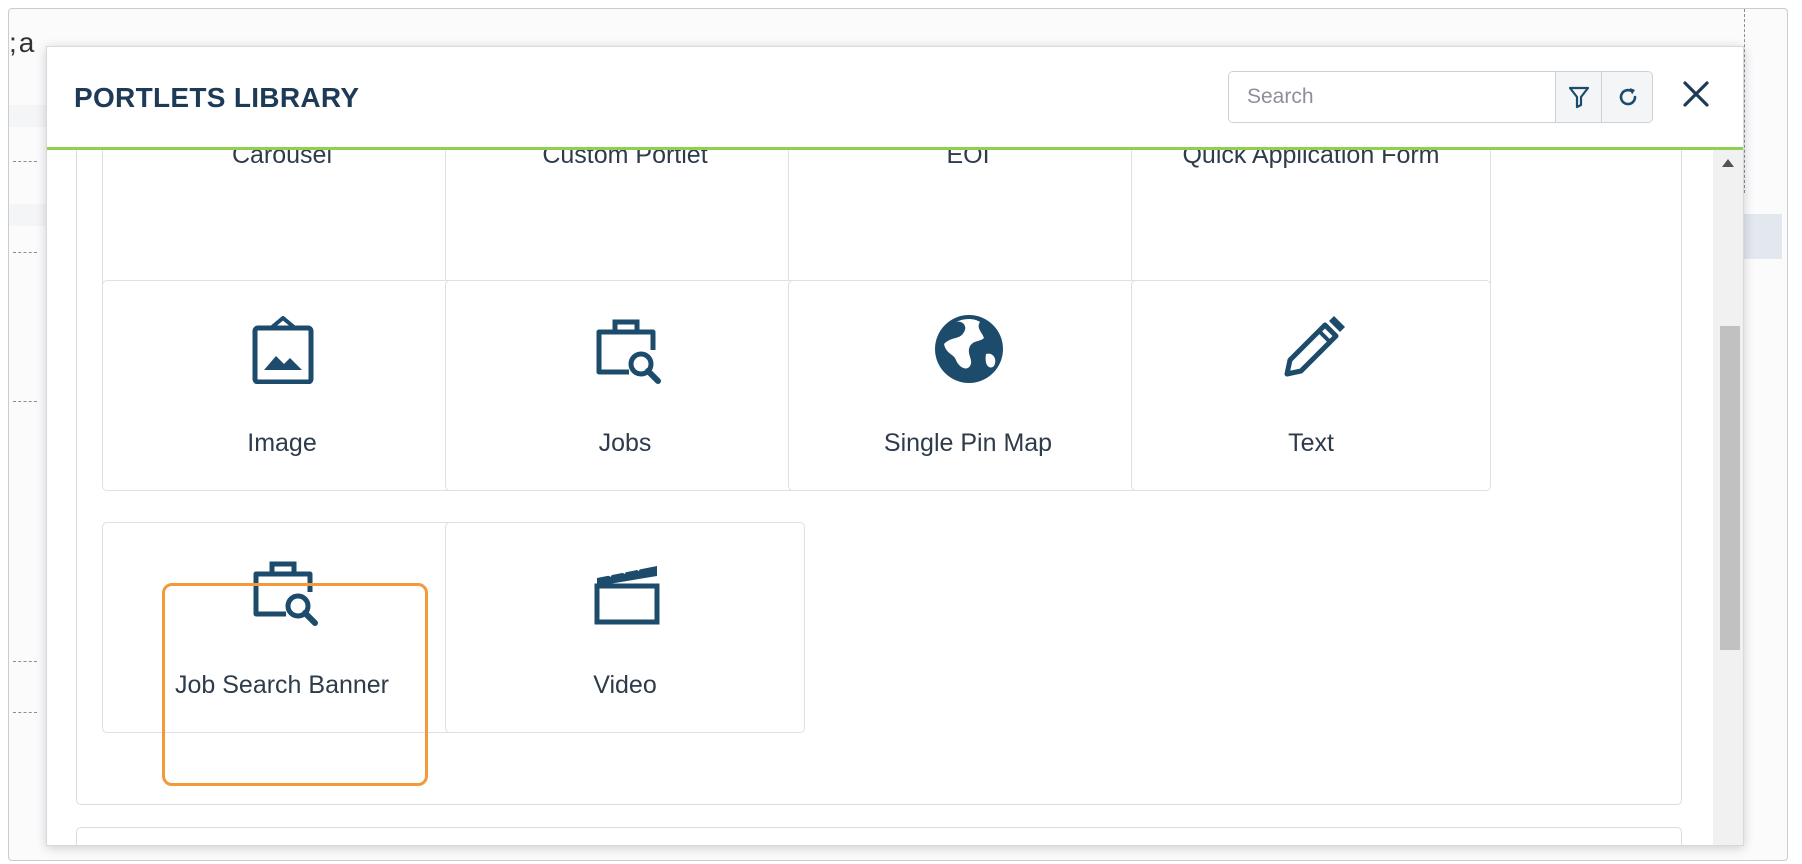  Describe the element at coordinates (217, 97) in the screenshot. I see `modal-title: PORTLETS LIBRARY` at that location.